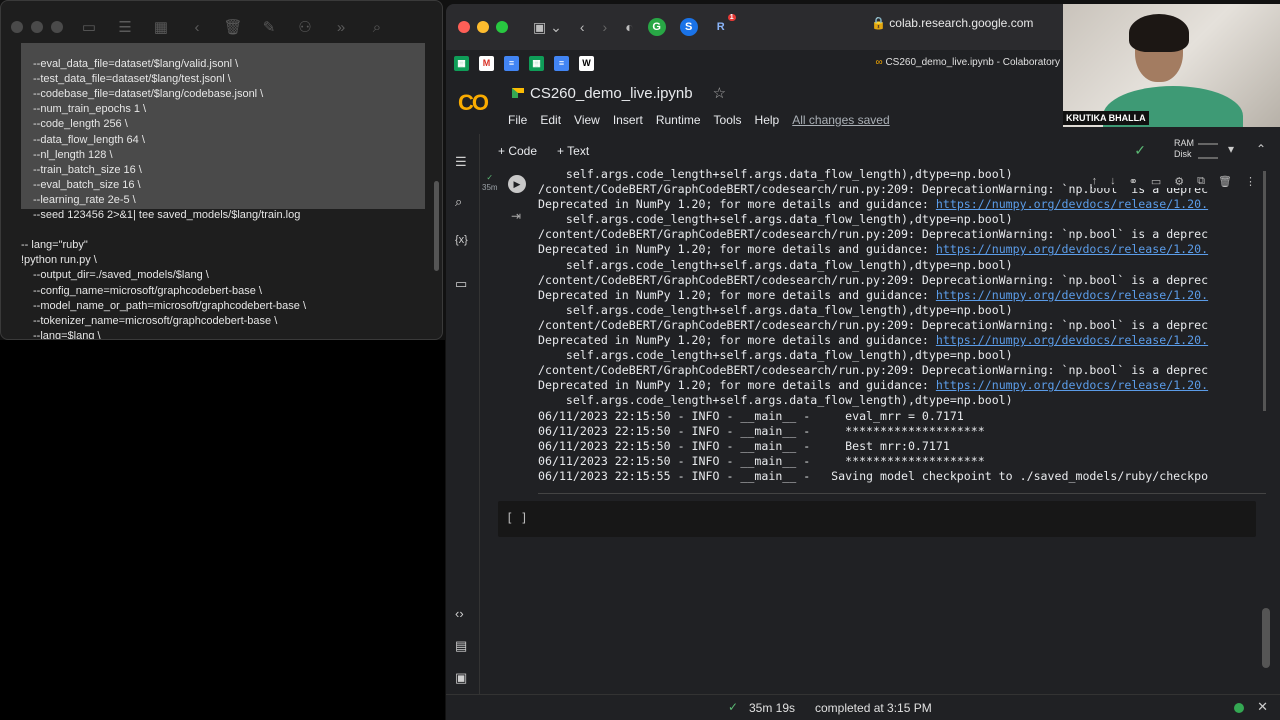  I want to click on gmail-bookmark-icon: M, so click(486, 63).